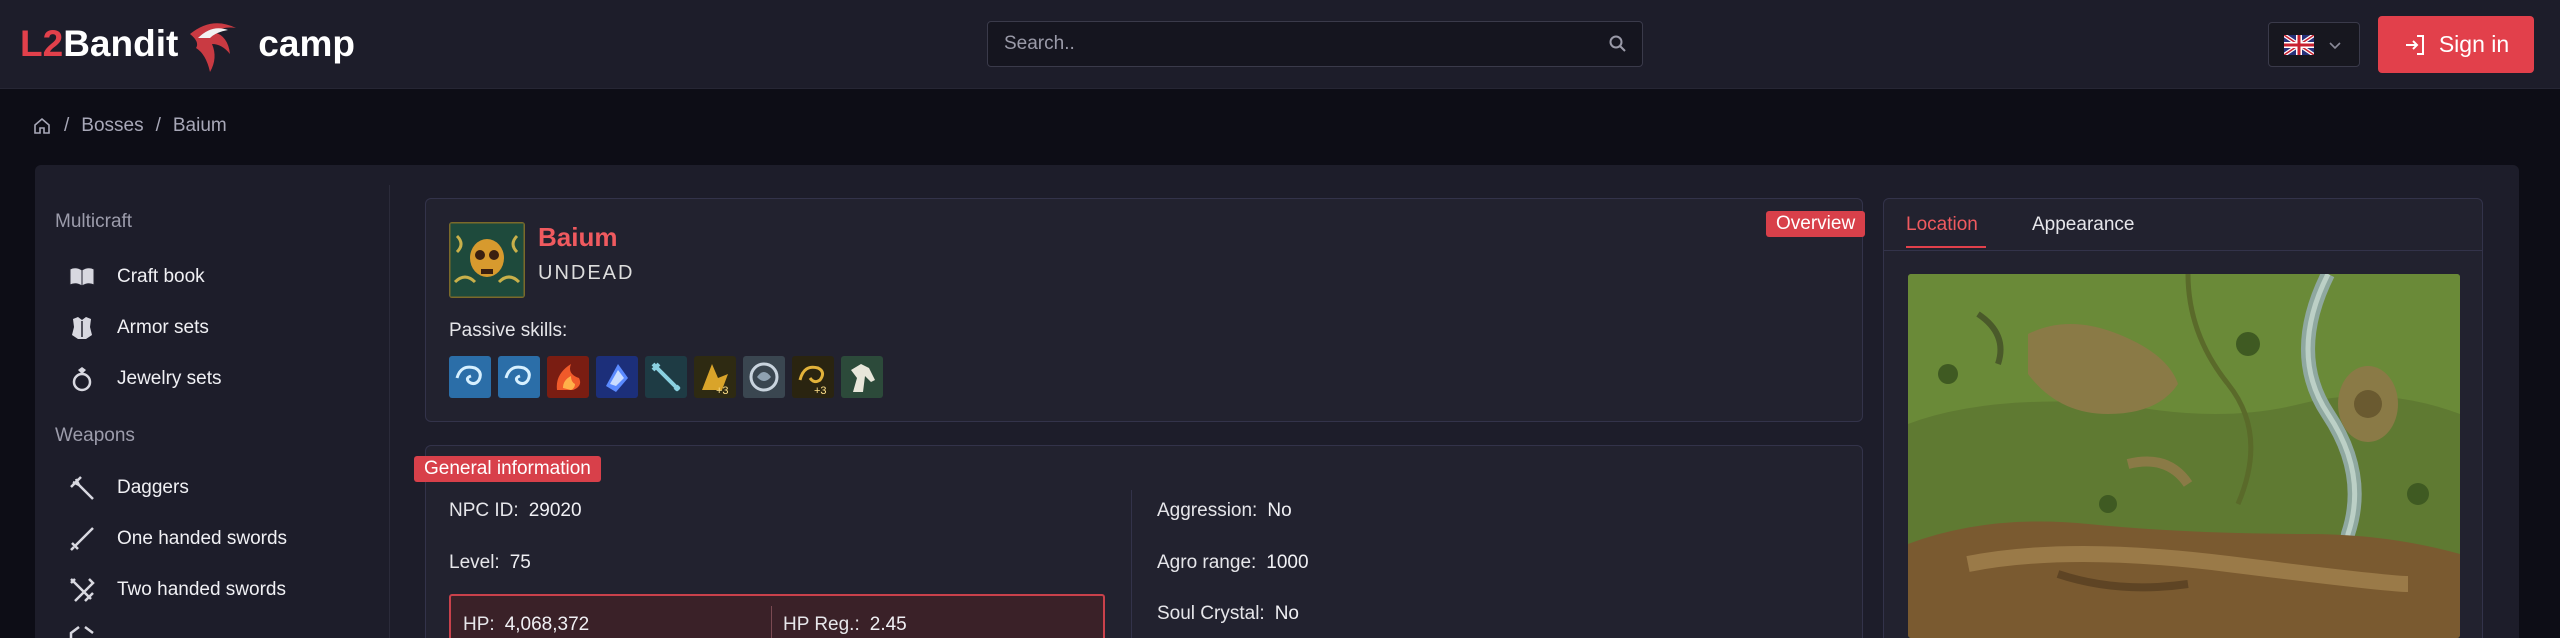  What do you see at coordinates (479, 624) in the screenshot?
I see `hp-label: HP:` at bounding box center [479, 624].